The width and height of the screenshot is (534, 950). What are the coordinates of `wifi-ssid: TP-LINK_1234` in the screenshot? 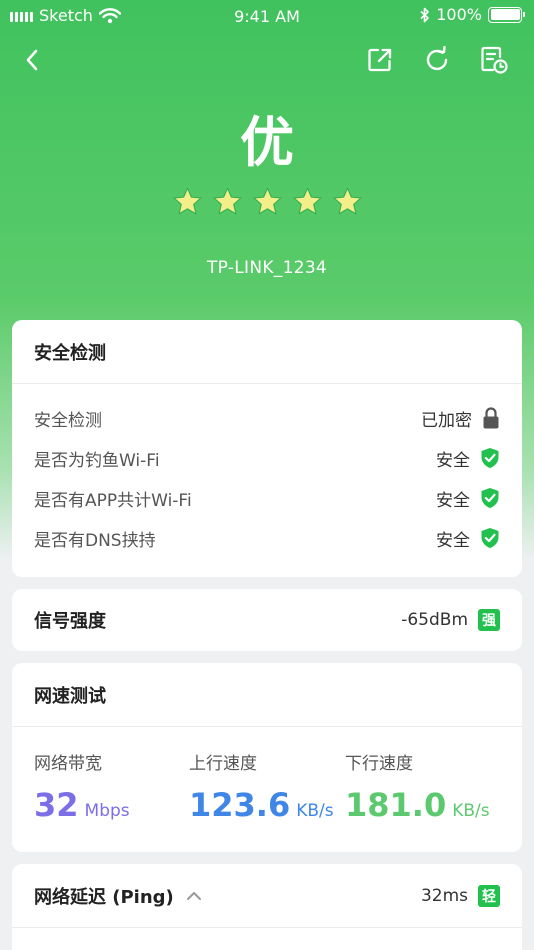 It's located at (267, 268).